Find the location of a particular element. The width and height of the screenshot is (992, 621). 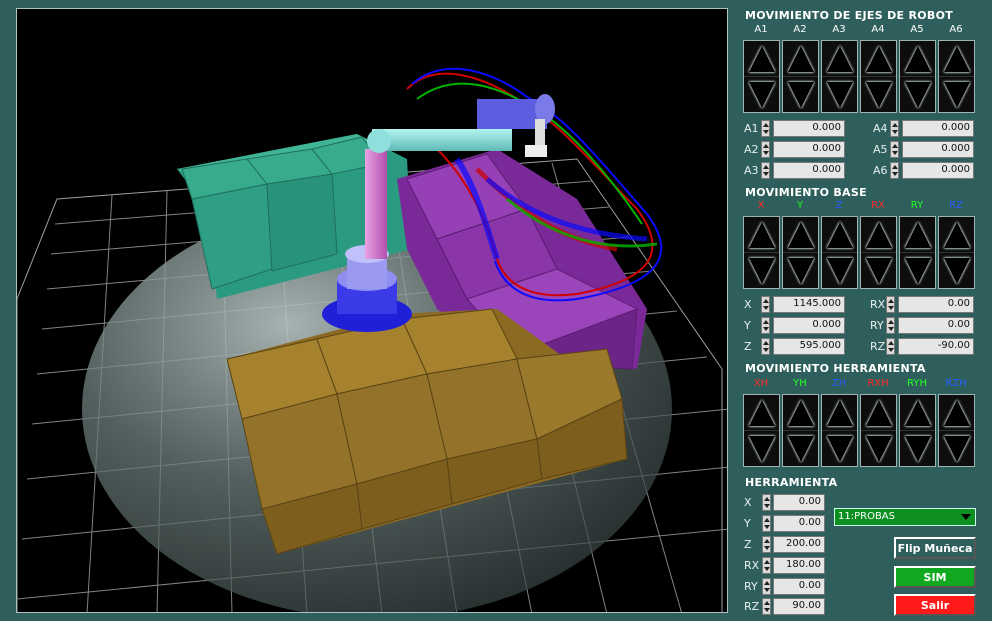

robot_axes-value-field-0: 0.000 is located at coordinates (809, 128).